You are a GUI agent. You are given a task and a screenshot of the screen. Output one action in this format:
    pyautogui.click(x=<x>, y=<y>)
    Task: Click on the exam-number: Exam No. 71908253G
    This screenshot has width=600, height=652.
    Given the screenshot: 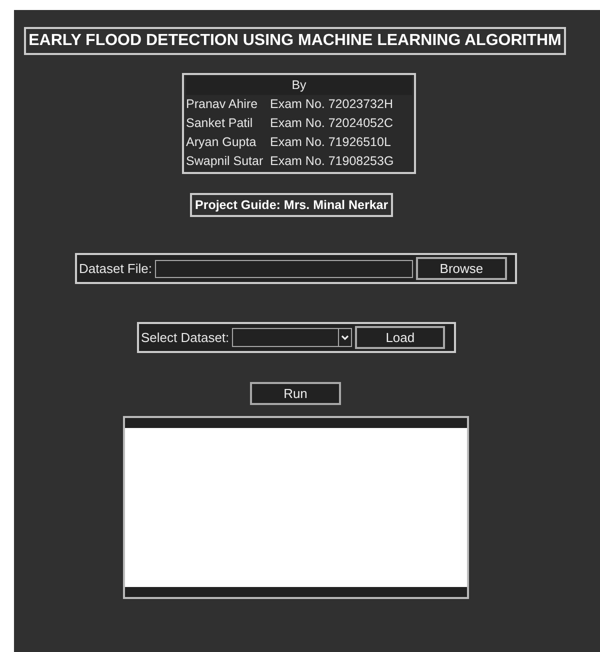 What is the action you would take?
    pyautogui.click(x=332, y=161)
    